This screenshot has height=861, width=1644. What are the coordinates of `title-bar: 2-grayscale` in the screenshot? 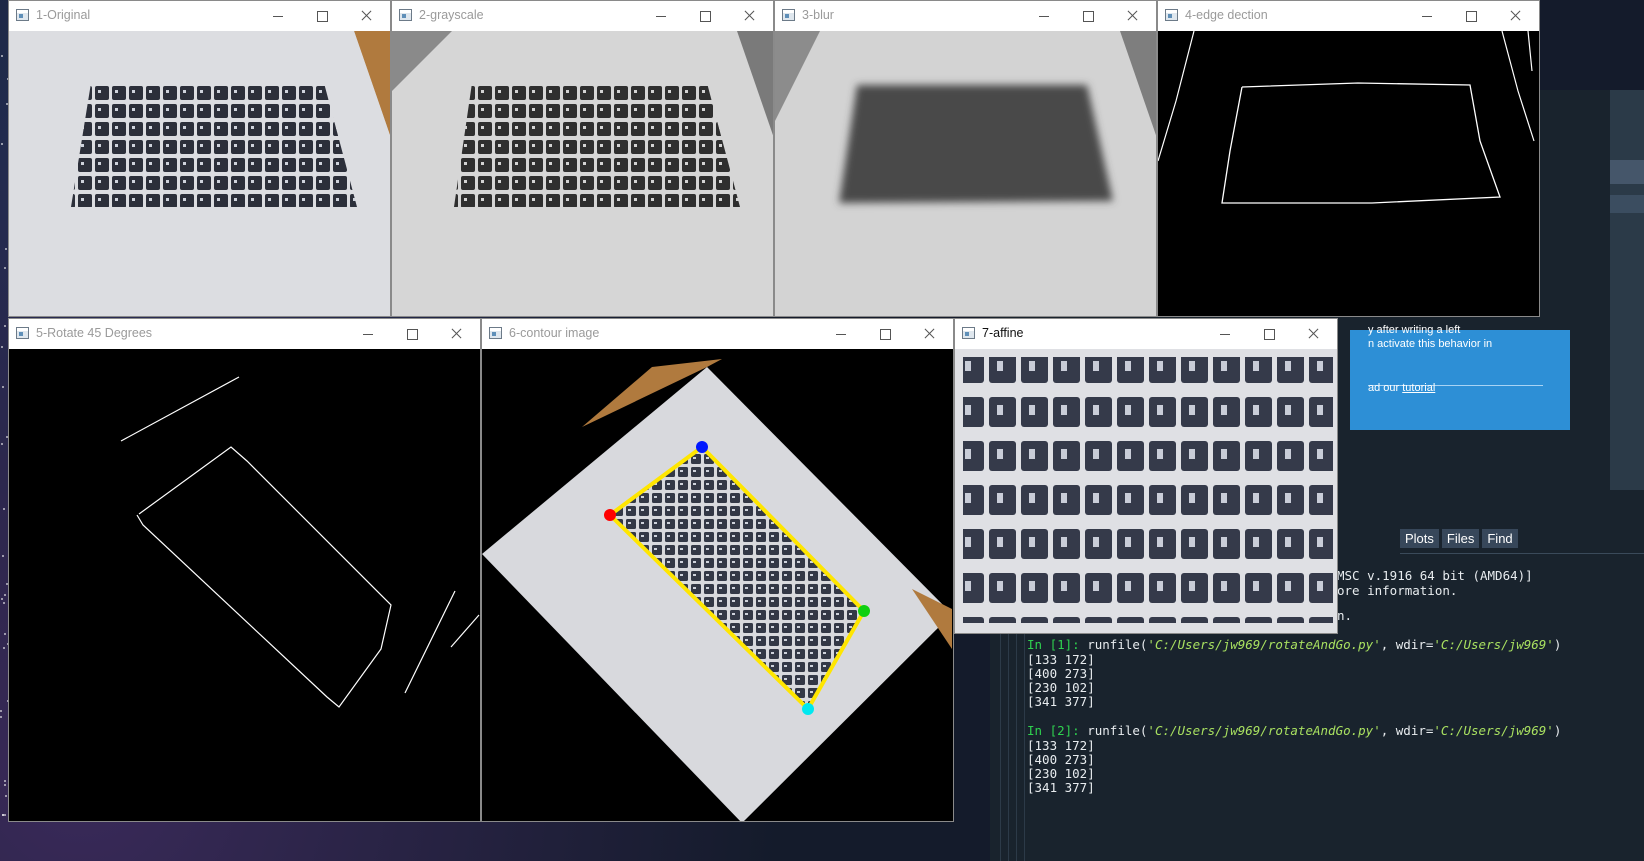 It's located at (582, 16).